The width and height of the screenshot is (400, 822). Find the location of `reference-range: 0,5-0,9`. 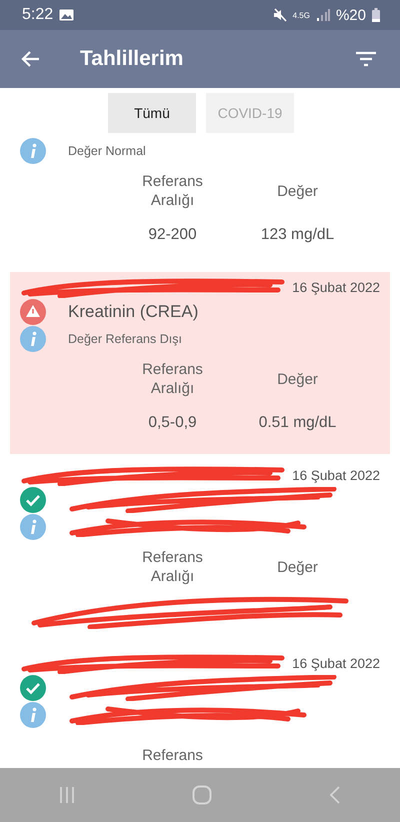

reference-range: 0,5-0,9 is located at coordinates (172, 423).